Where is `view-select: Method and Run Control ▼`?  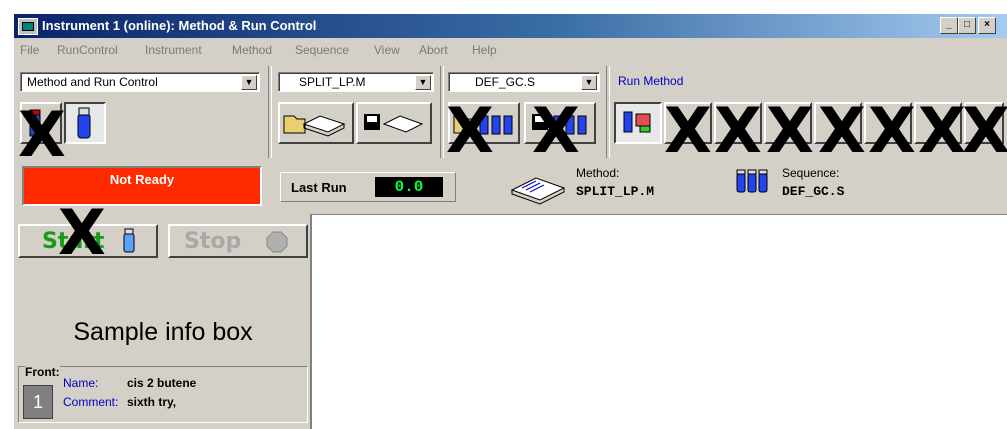 view-select: Method and Run Control ▼ is located at coordinates (140, 82).